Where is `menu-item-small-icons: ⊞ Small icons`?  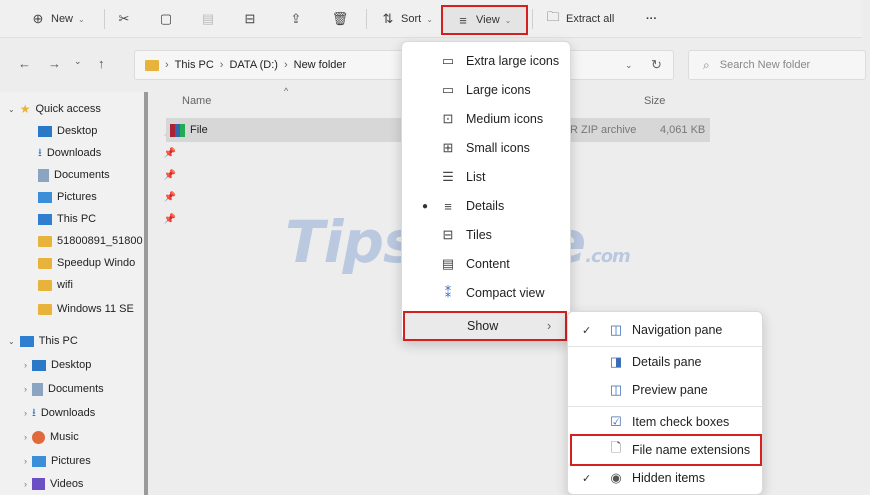
menu-item-small-icons: ⊞ Small icons is located at coordinates (486, 148).